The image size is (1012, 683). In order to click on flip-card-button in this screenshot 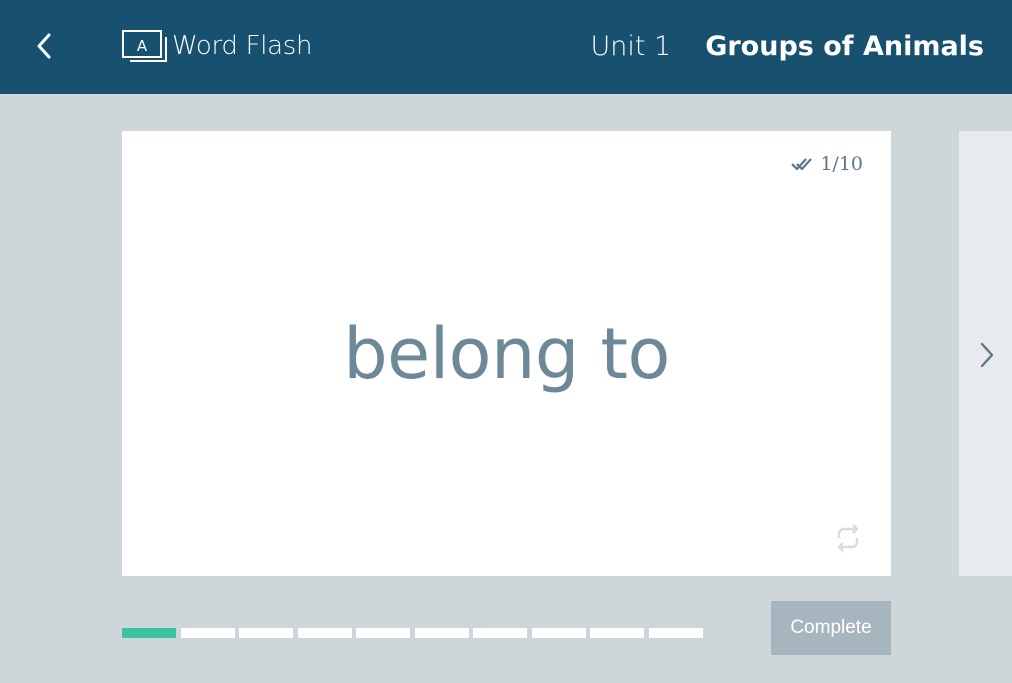, I will do `click(848, 538)`.